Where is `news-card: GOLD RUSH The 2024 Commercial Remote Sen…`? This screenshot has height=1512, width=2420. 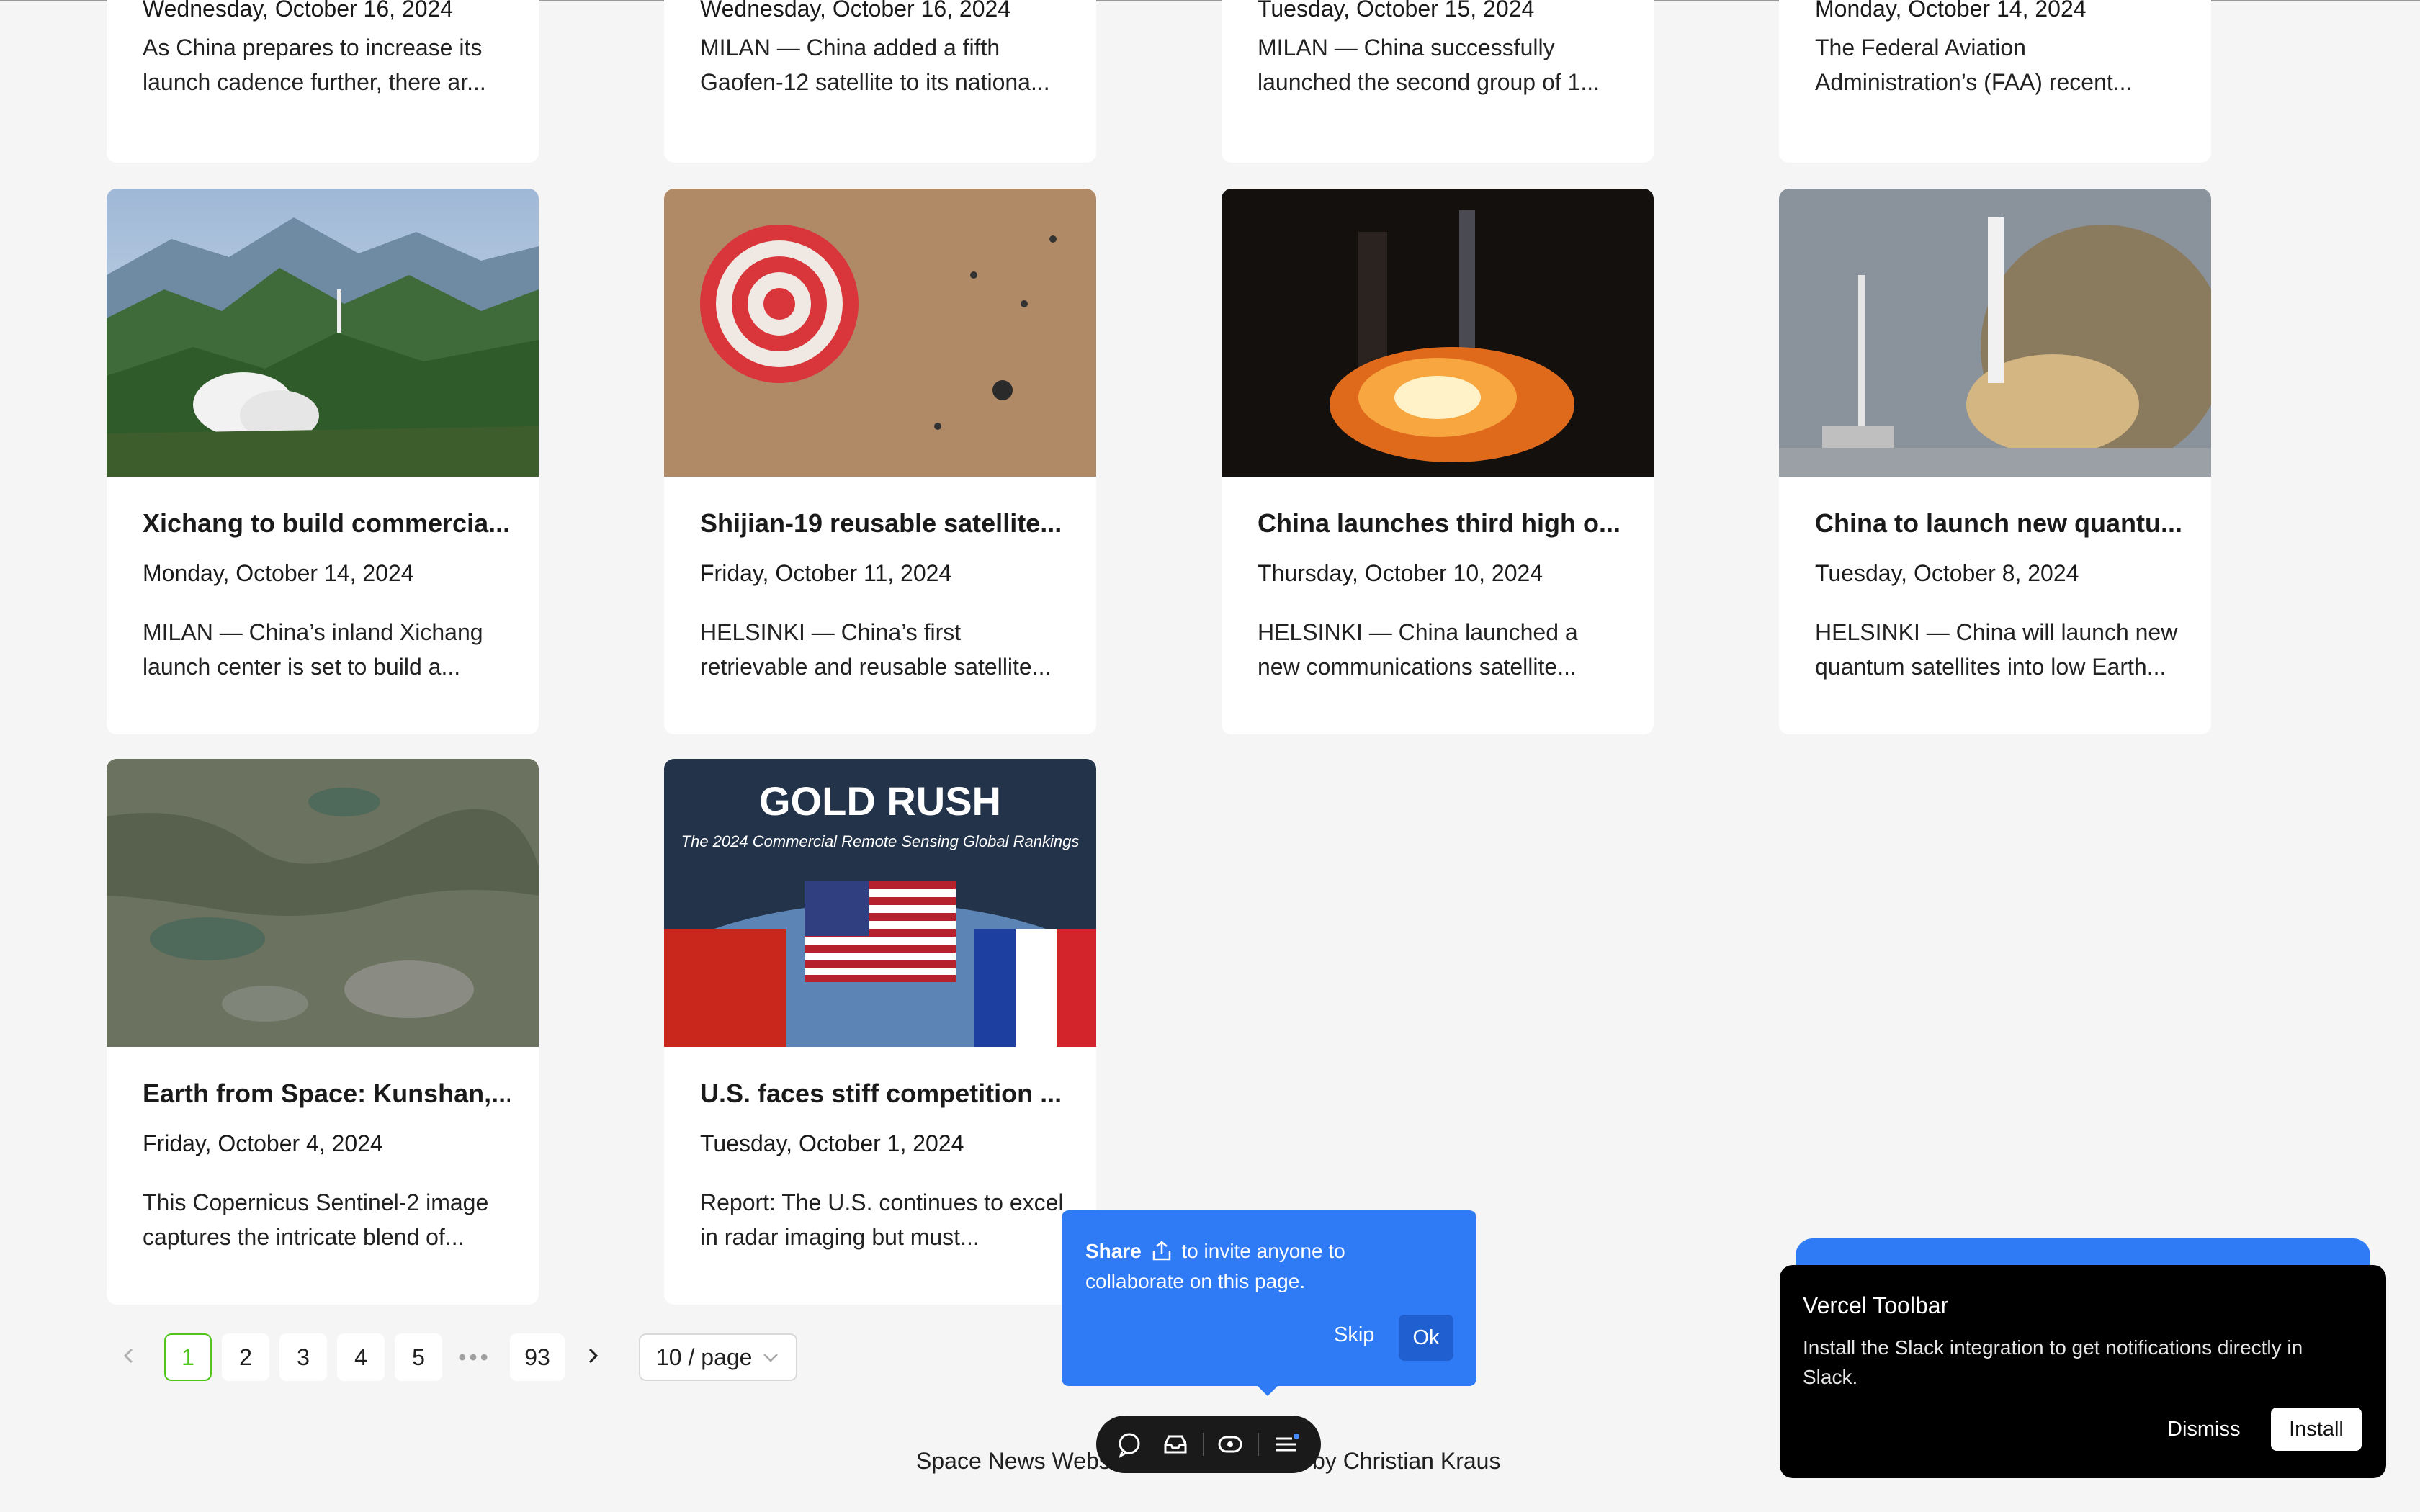
news-card: GOLD RUSH The 2024 Commercial Remote Sen… is located at coordinates (880, 1032).